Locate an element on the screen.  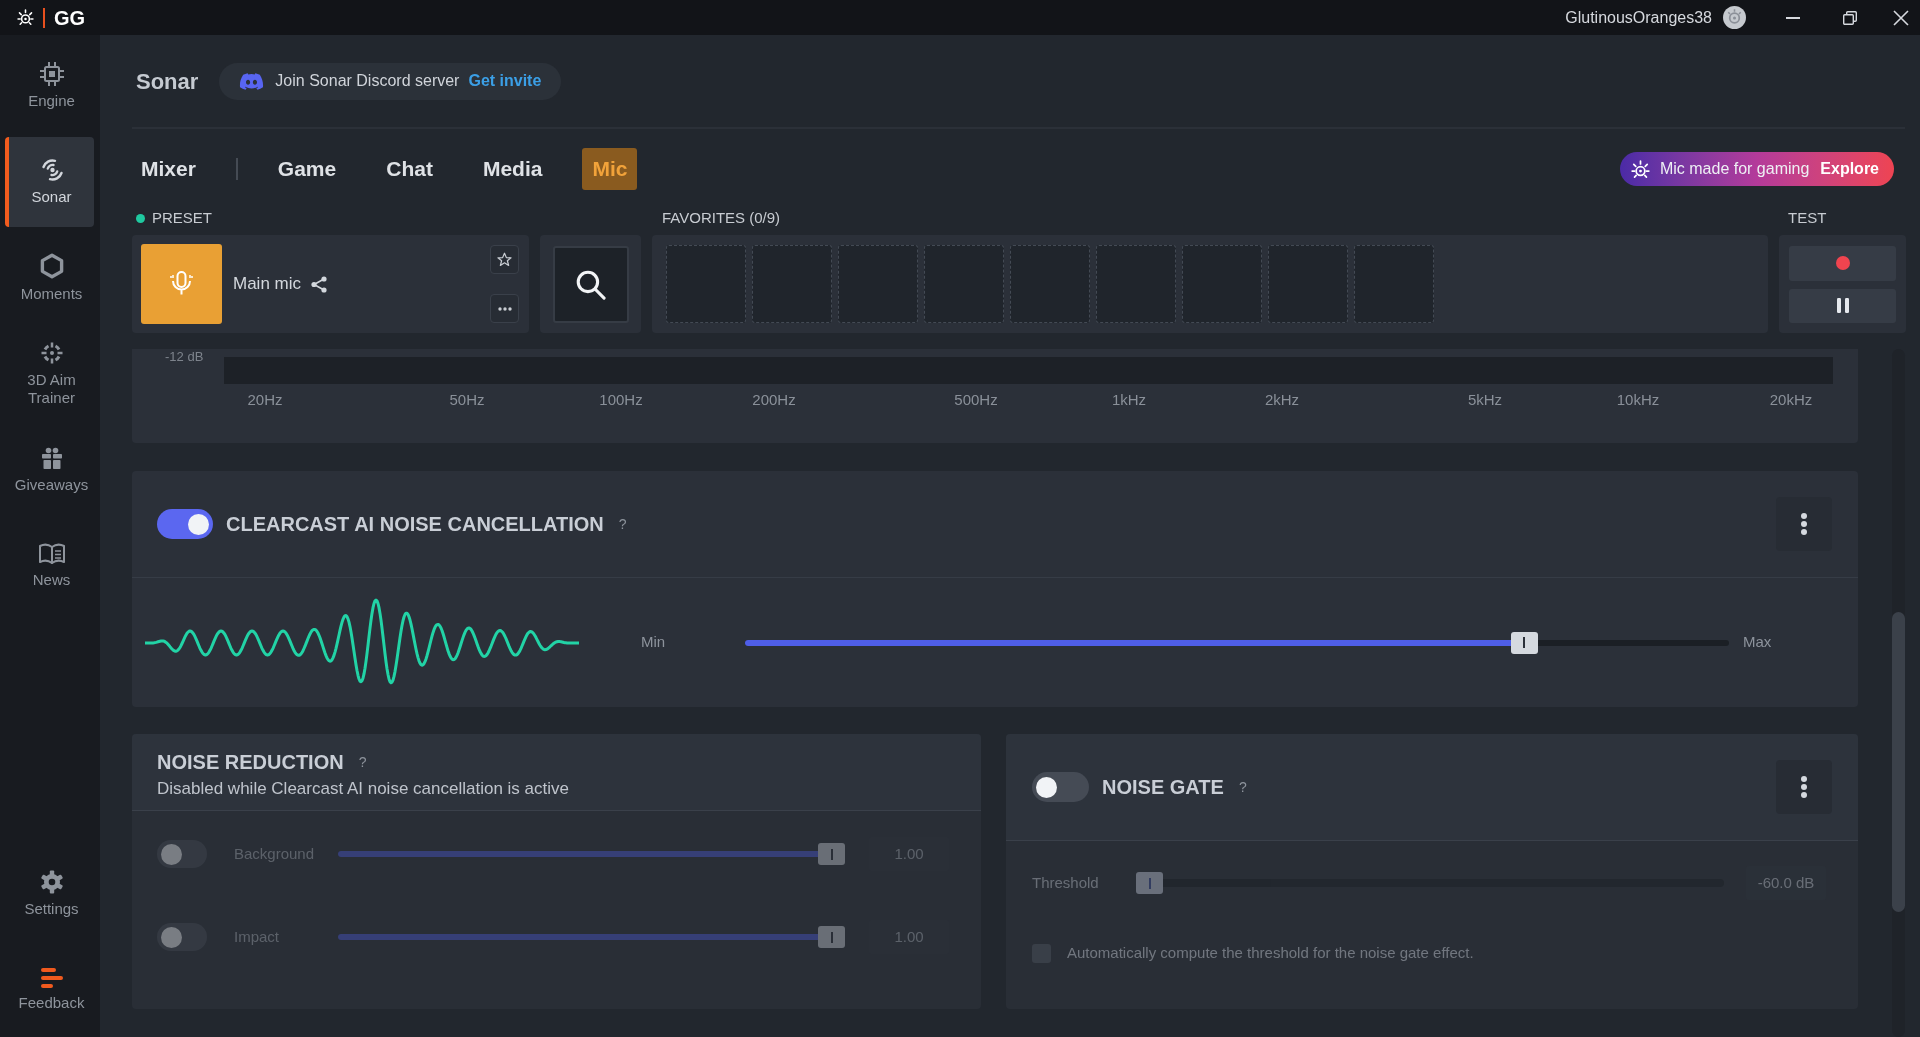
sidebar-item: News is located at coordinates (49, 566).